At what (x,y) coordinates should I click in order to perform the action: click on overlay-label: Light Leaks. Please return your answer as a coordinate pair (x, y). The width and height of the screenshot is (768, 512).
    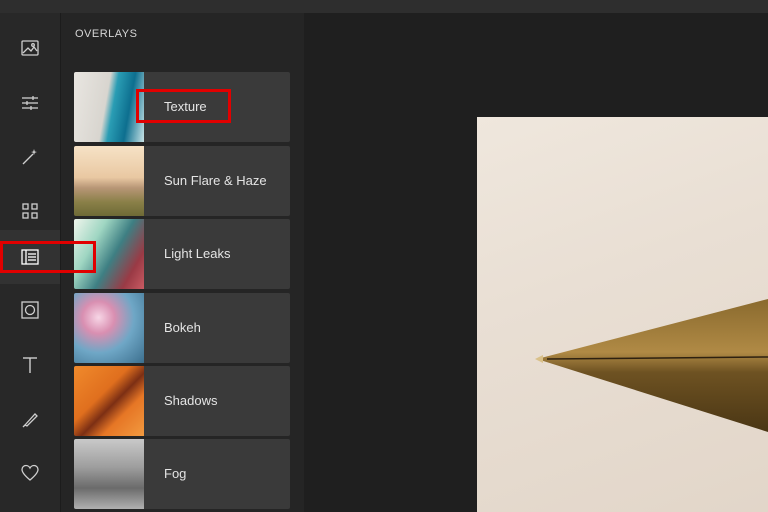
    Looking at the image, I should click on (197, 253).